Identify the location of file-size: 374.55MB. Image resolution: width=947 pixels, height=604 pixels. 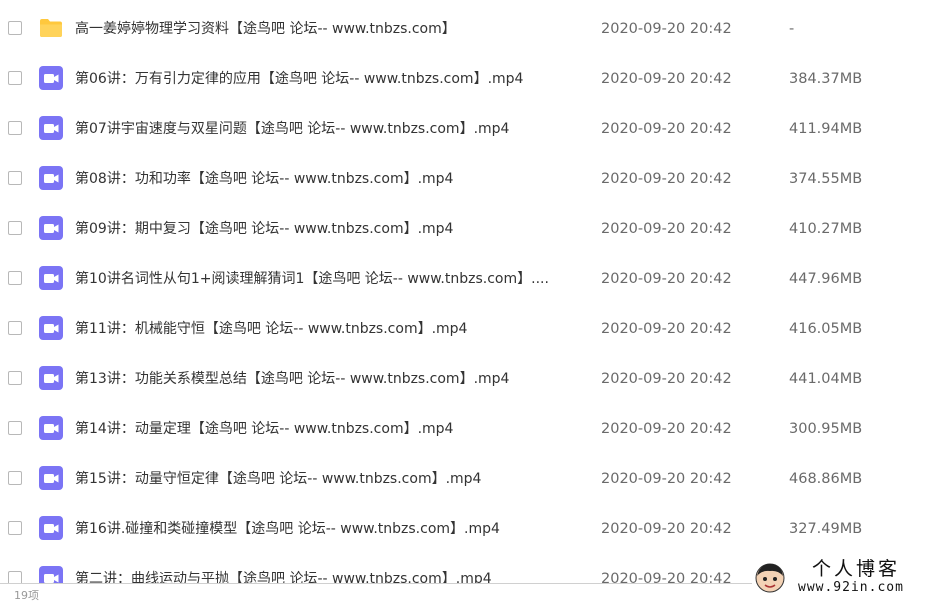
(826, 179).